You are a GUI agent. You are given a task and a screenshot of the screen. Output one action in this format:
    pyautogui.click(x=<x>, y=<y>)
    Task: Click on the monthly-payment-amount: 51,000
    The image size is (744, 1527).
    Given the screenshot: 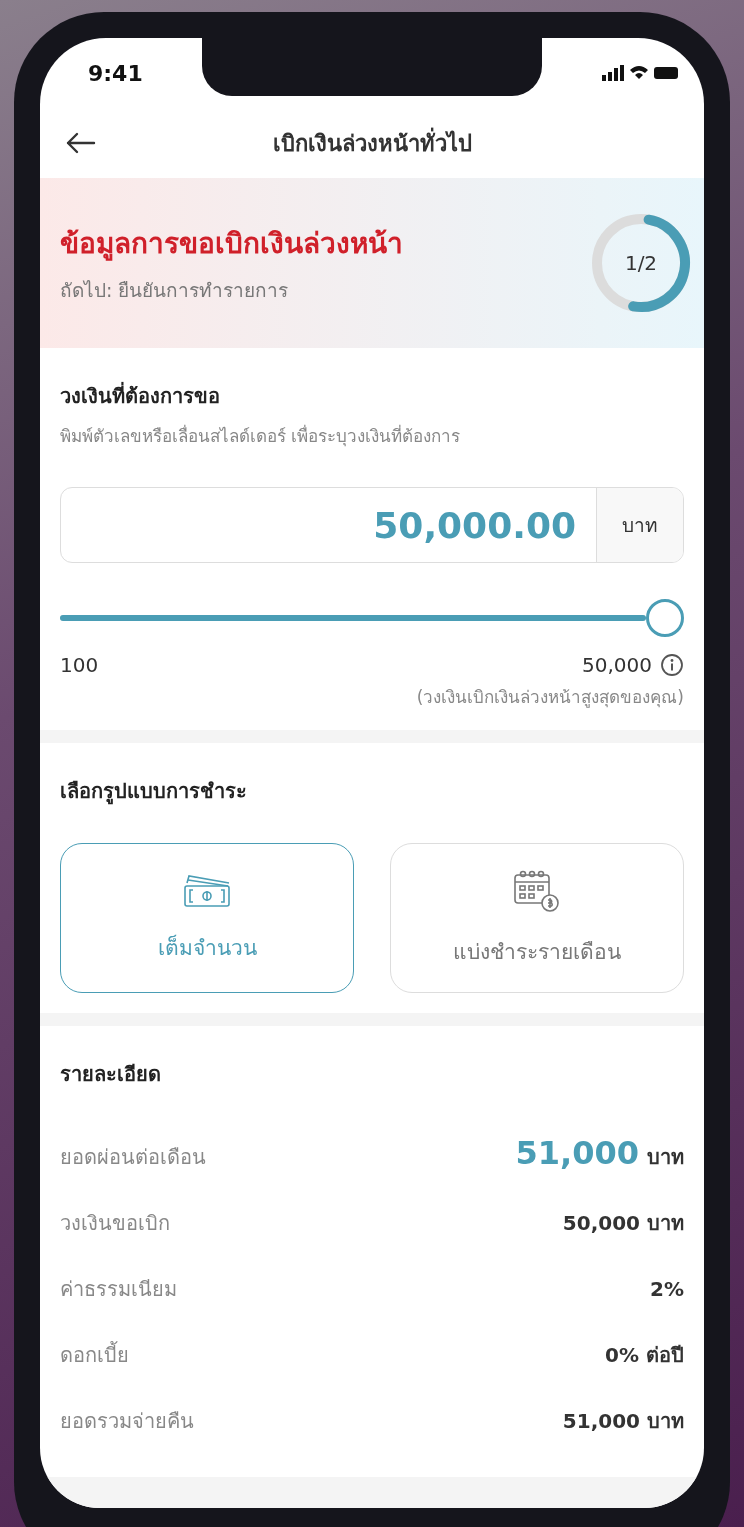 What is the action you would take?
    pyautogui.click(x=577, y=1153)
    